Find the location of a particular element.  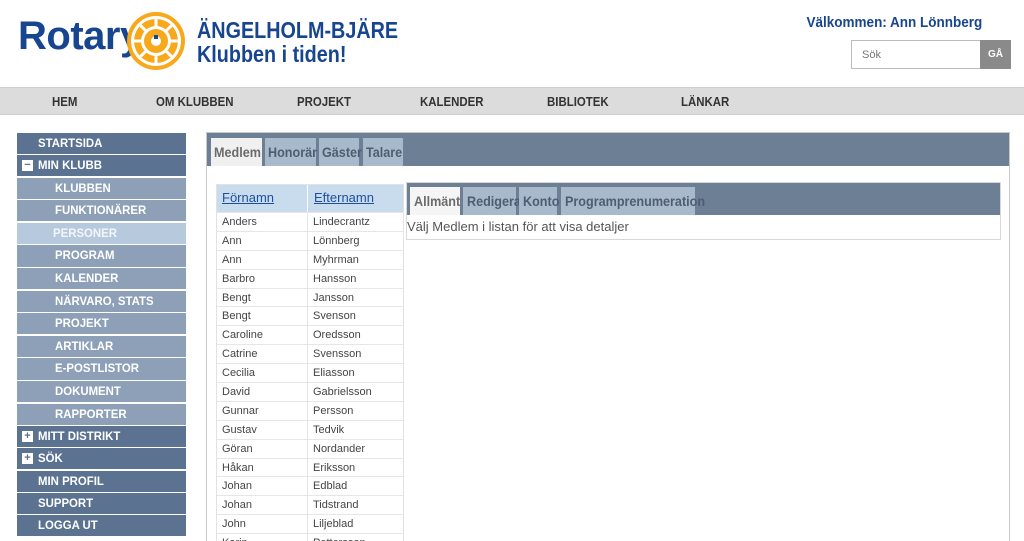

member-row: Cecilia Eliasson is located at coordinates (310, 373).